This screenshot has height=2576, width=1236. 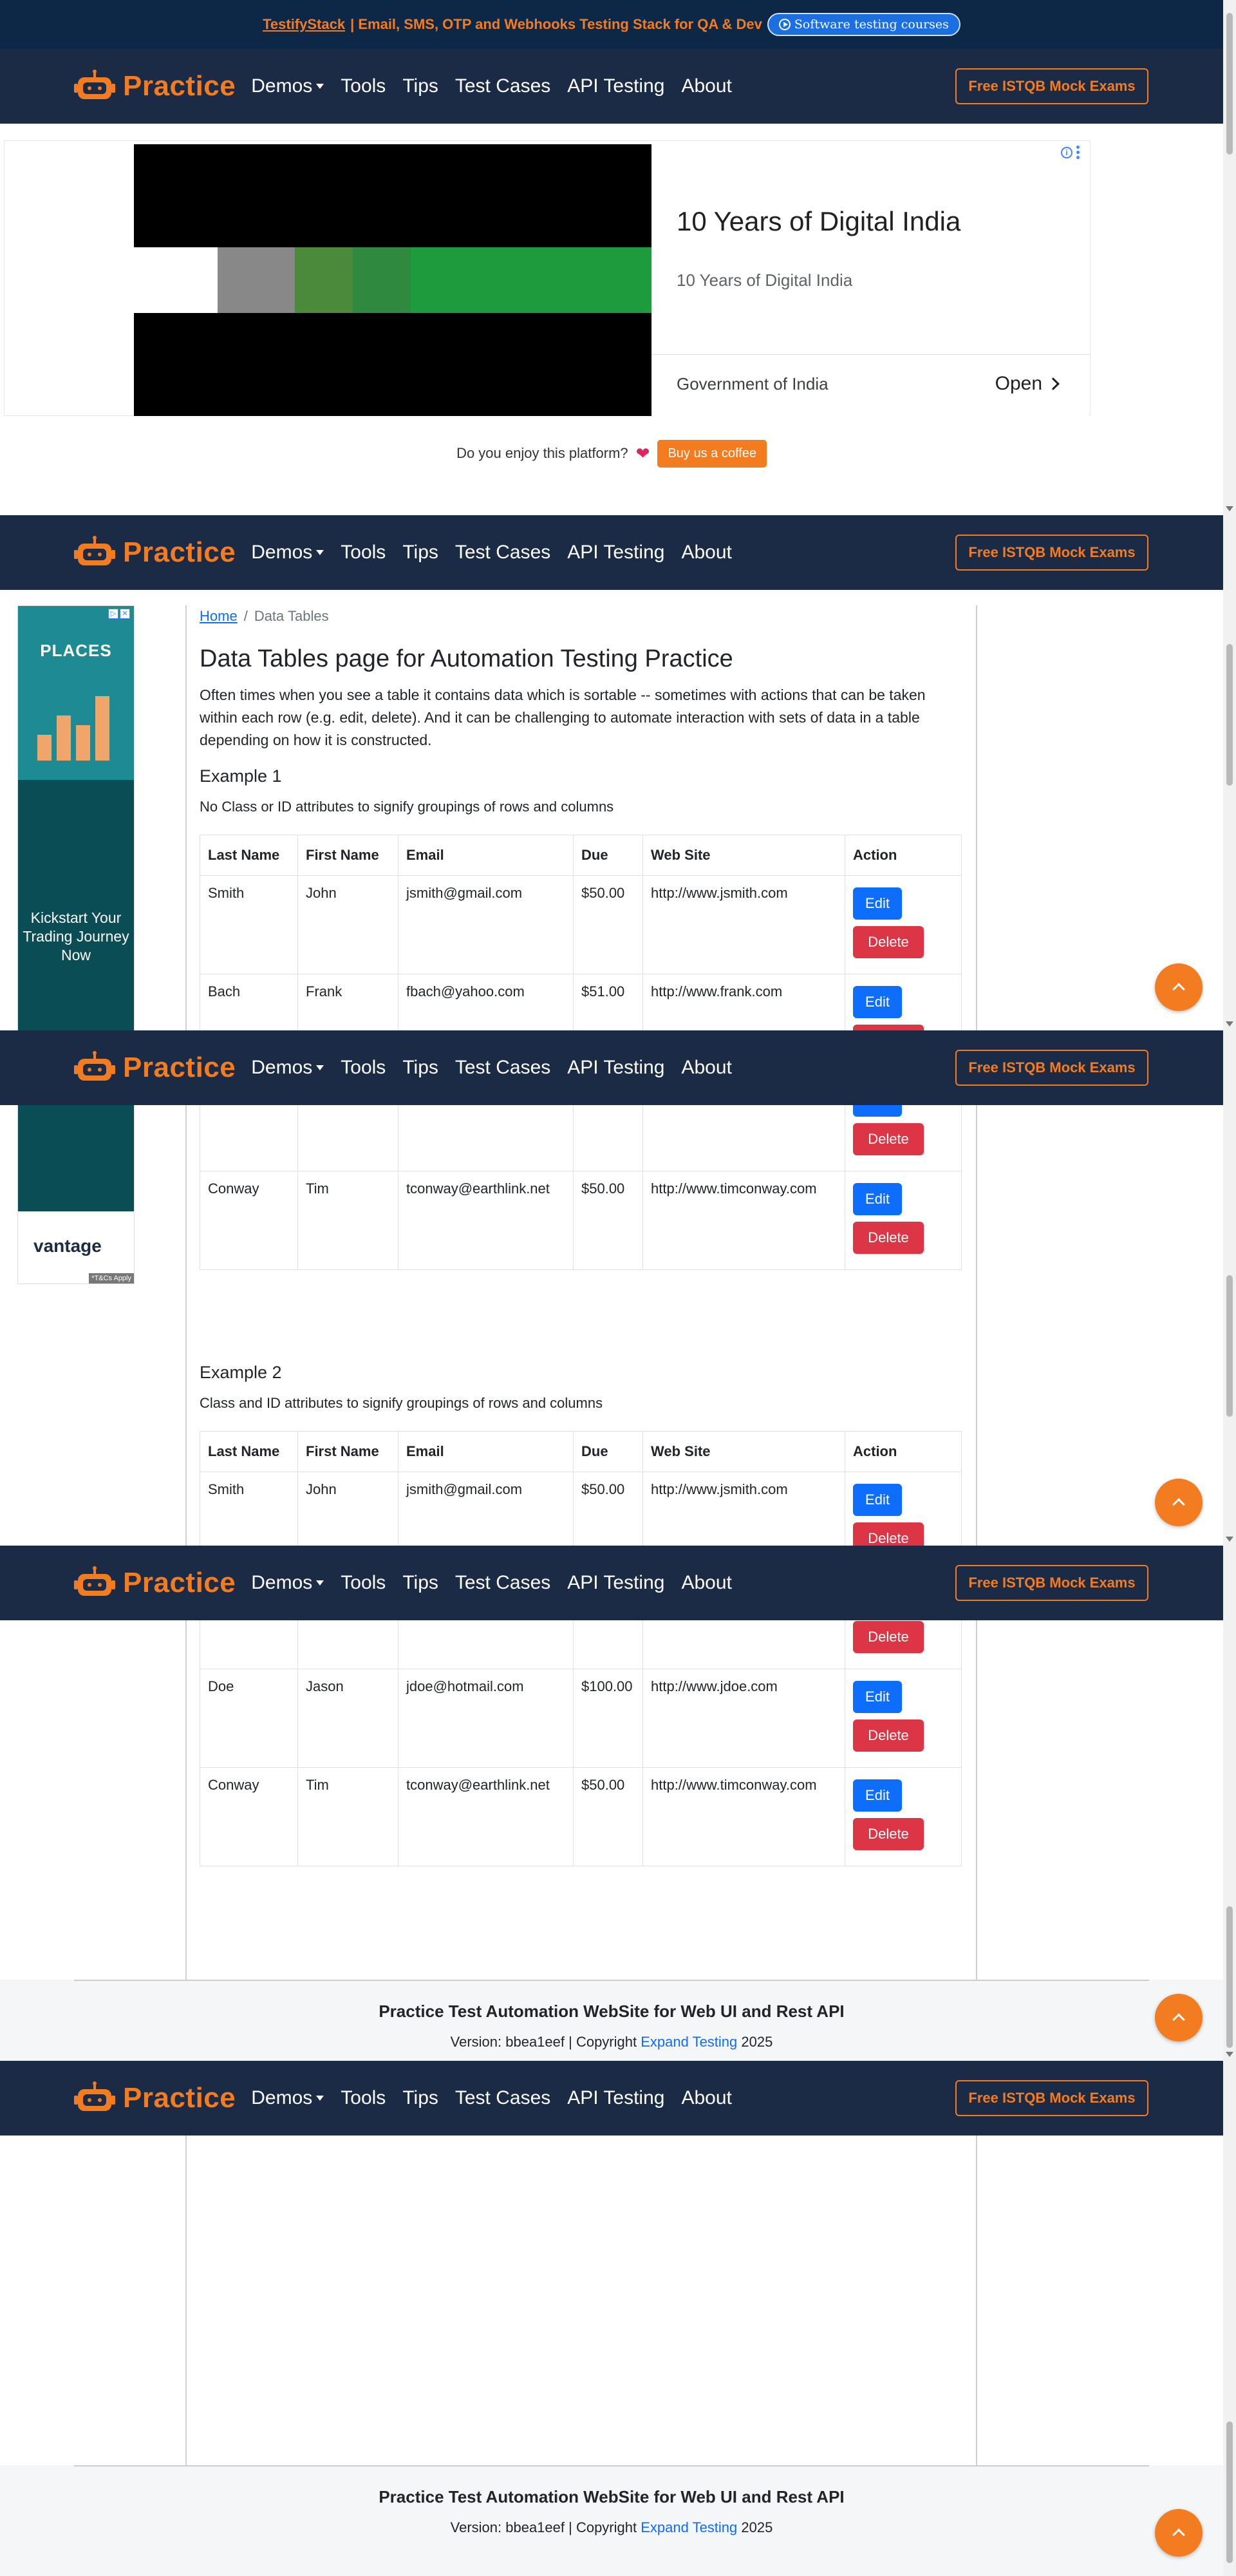 I want to click on ad-info-icon: i, so click(x=1066, y=152).